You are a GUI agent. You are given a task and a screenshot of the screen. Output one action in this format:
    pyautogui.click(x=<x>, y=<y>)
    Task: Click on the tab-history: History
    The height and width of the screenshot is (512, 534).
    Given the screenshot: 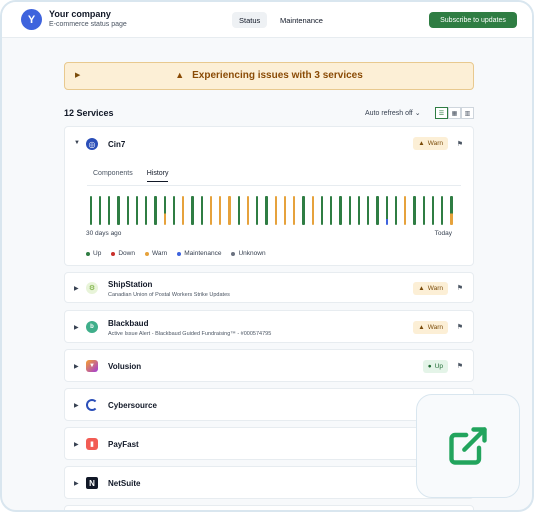 What is the action you would take?
    pyautogui.click(x=157, y=176)
    